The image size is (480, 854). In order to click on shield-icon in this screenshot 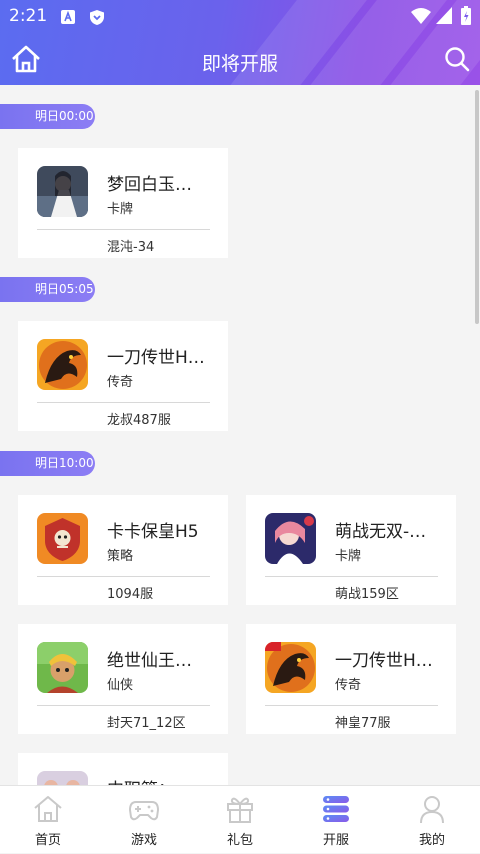, I will do `click(97, 17)`.